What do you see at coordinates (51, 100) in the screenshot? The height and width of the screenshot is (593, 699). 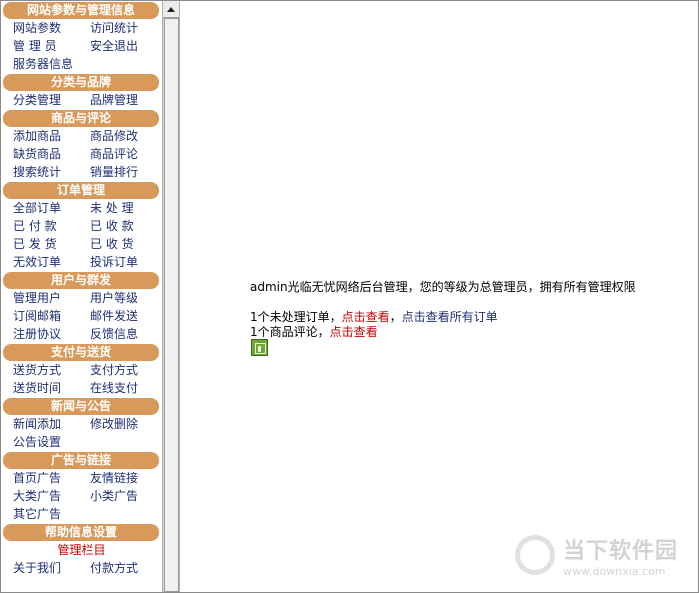 I see `menu-item-category: 分类管理` at bounding box center [51, 100].